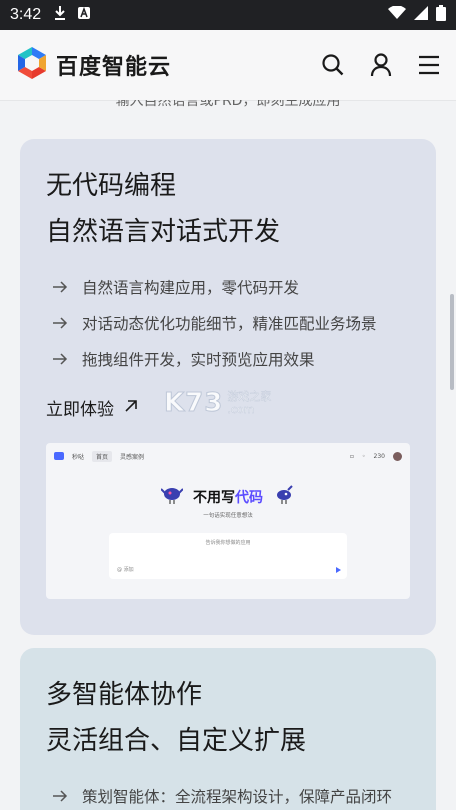  What do you see at coordinates (364, 456) in the screenshot?
I see `preview-bell-icon: ◦` at bounding box center [364, 456].